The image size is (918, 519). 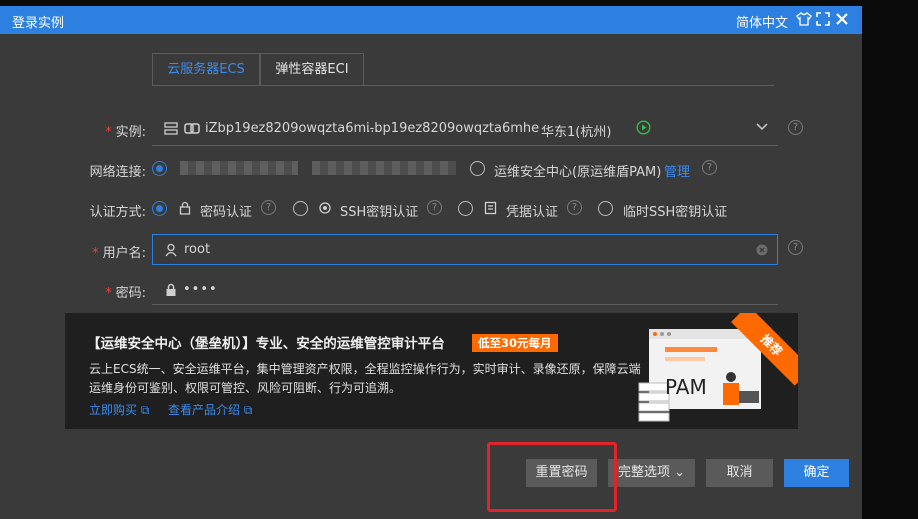 I want to click on running-status-icon, so click(x=643, y=127).